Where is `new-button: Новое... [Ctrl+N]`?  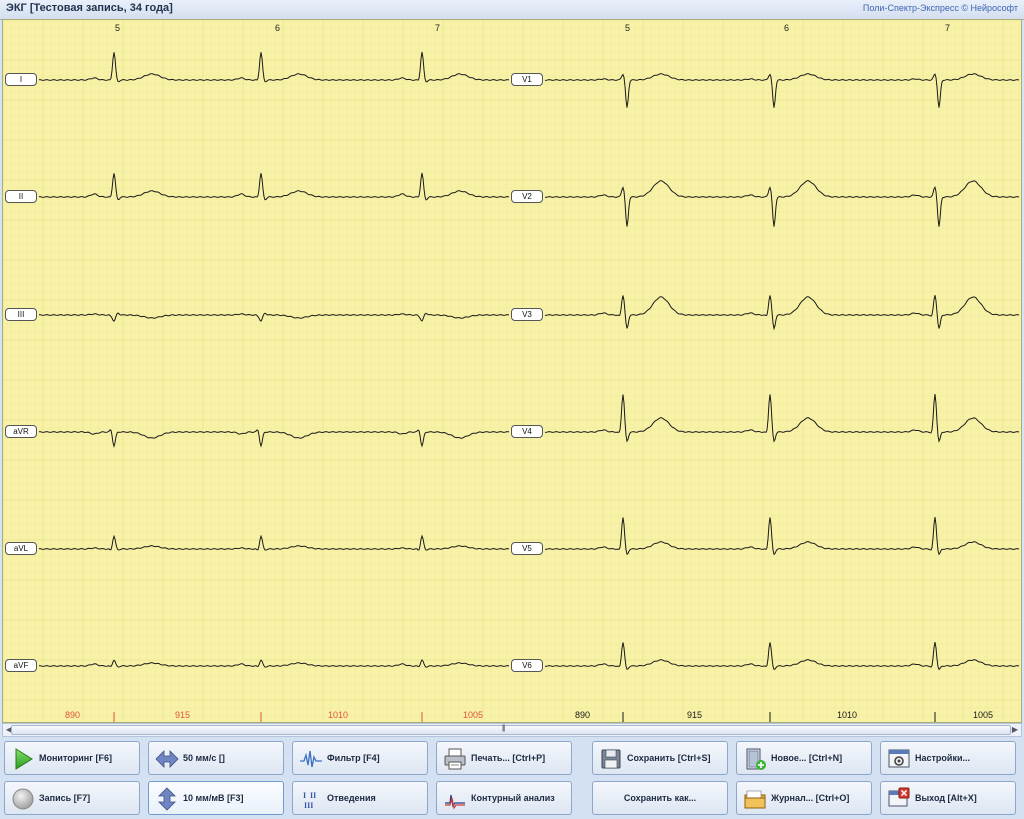
new-button: Новое... [Ctrl+N] is located at coordinates (804, 758).